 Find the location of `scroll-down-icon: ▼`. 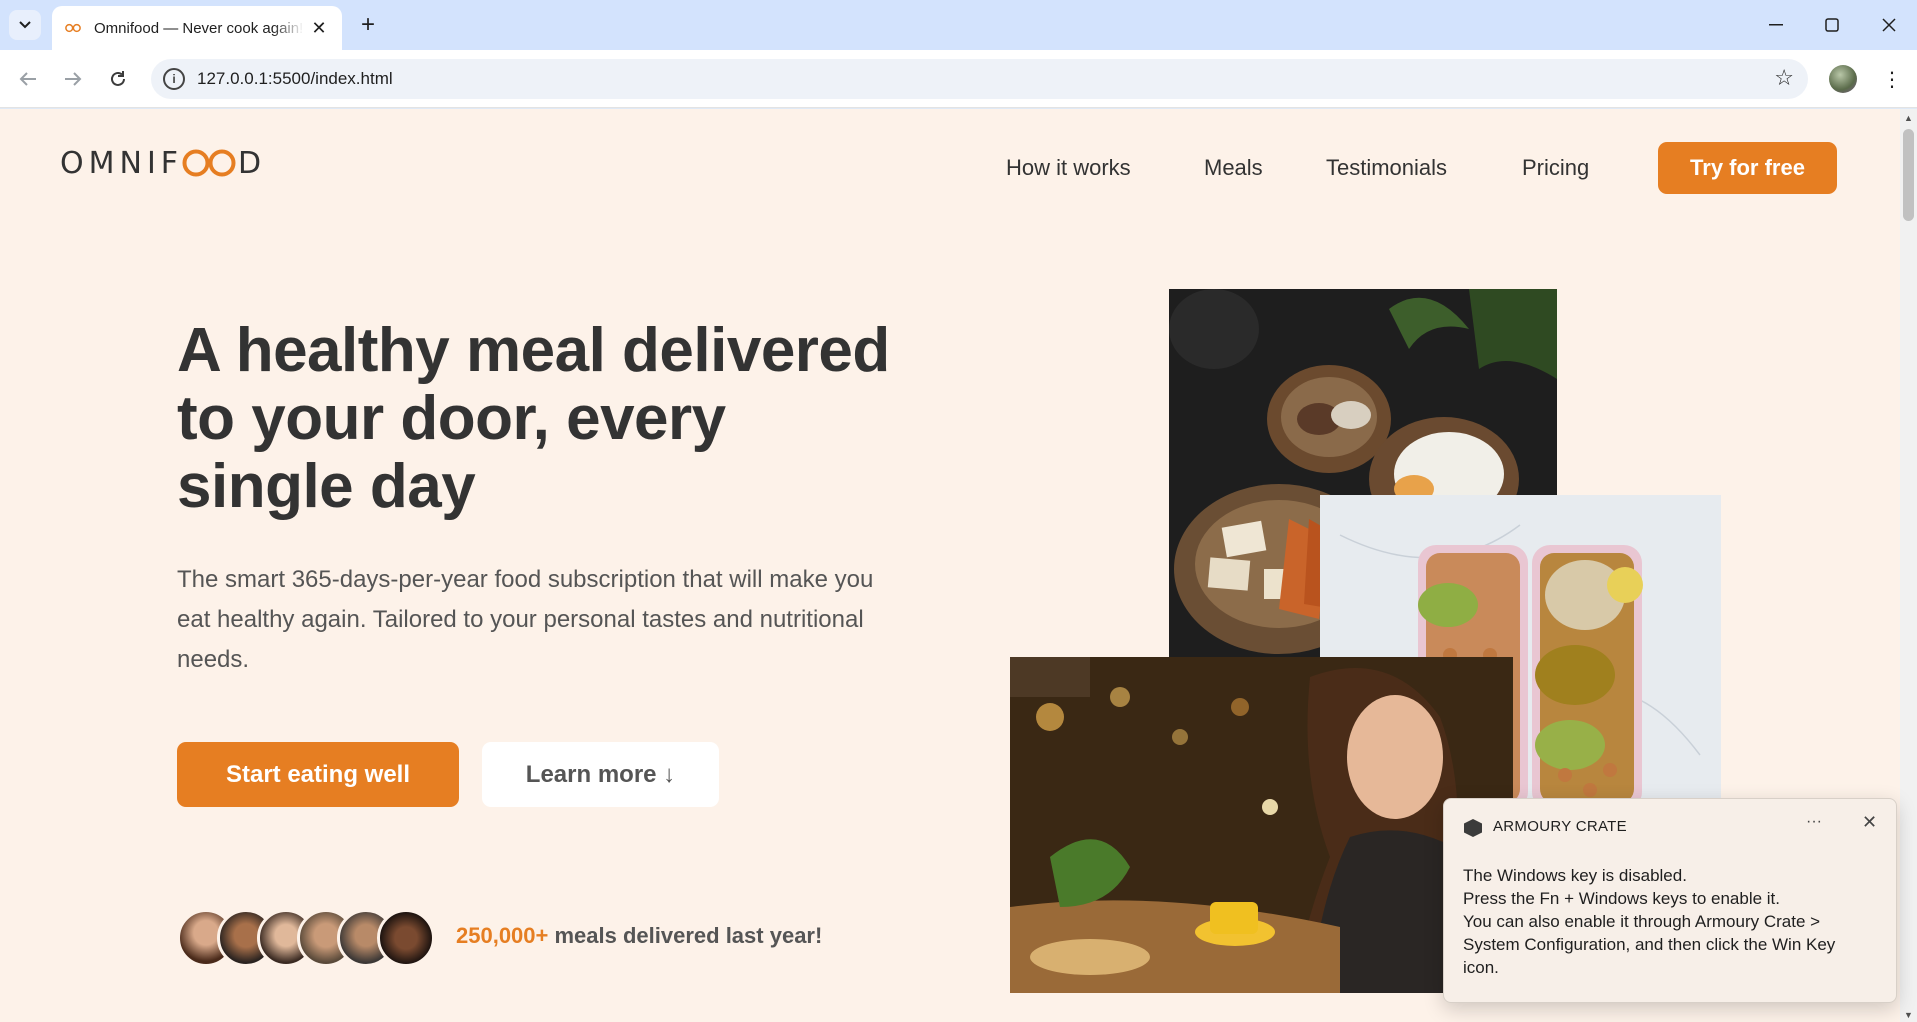

scroll-down-icon: ▼ is located at coordinates (1908, 1015).